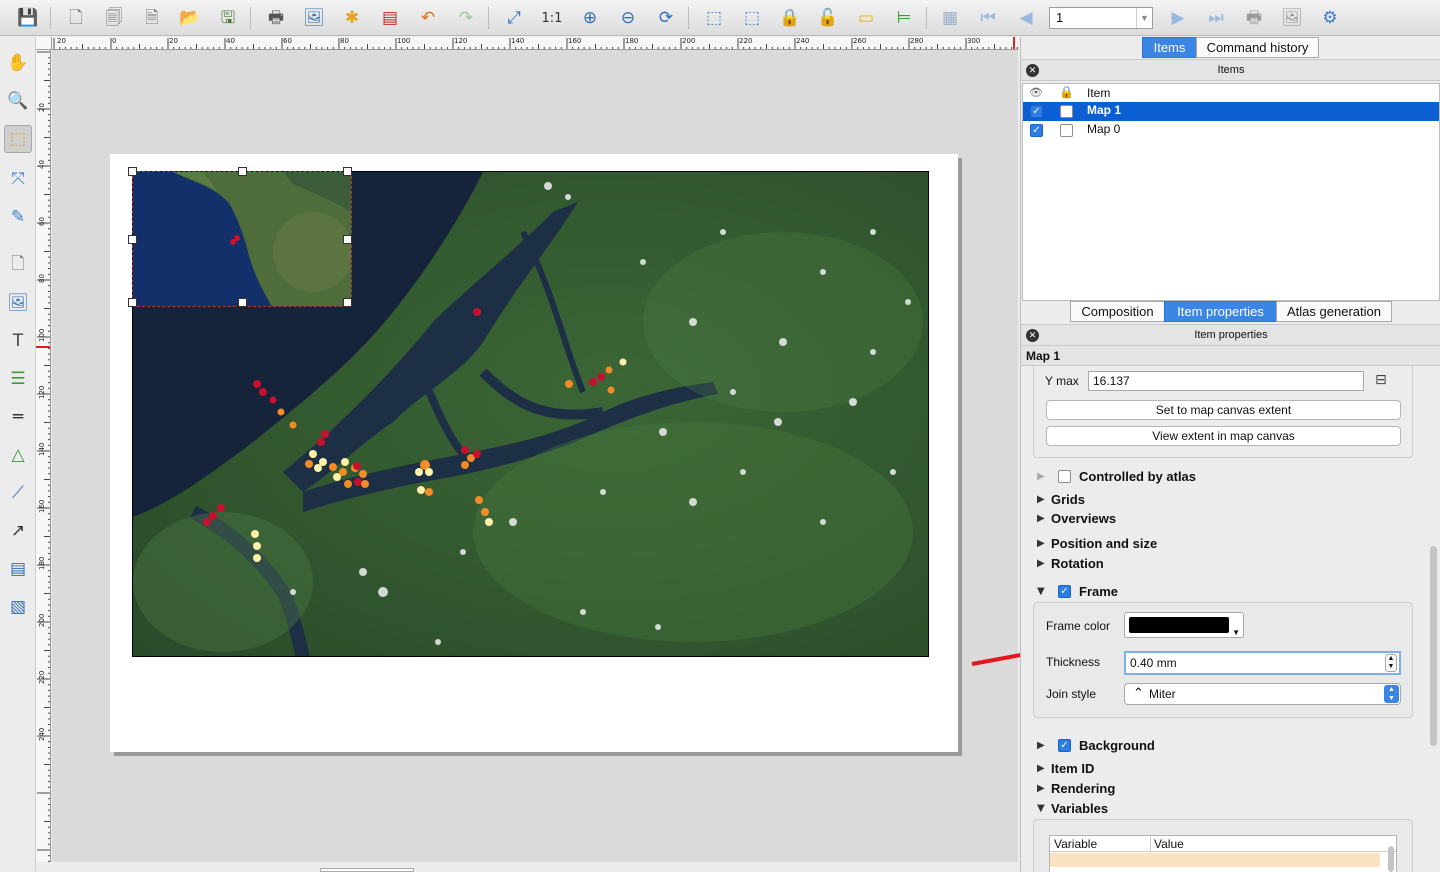  What do you see at coordinates (18, 379) in the screenshot?
I see `add-legend-icon: ☰` at bounding box center [18, 379].